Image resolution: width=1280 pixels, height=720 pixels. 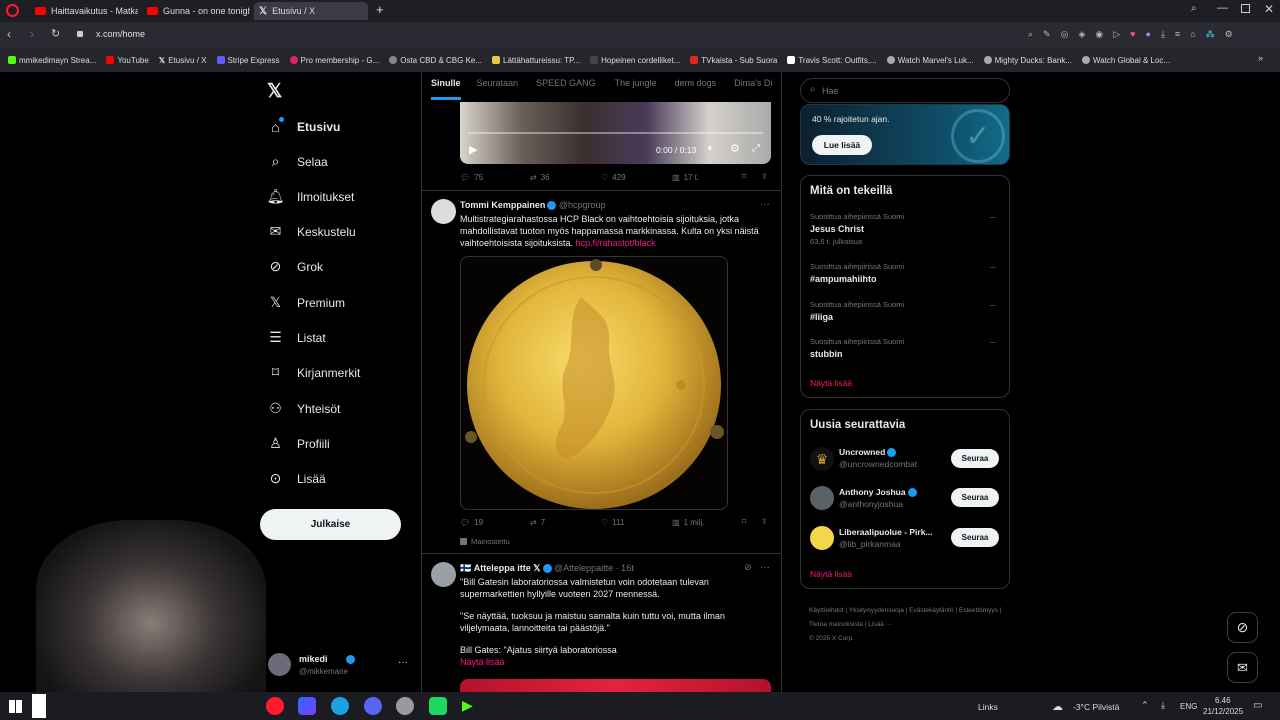 I want to click on views-button: ▥ 1 milj., so click(x=688, y=522).